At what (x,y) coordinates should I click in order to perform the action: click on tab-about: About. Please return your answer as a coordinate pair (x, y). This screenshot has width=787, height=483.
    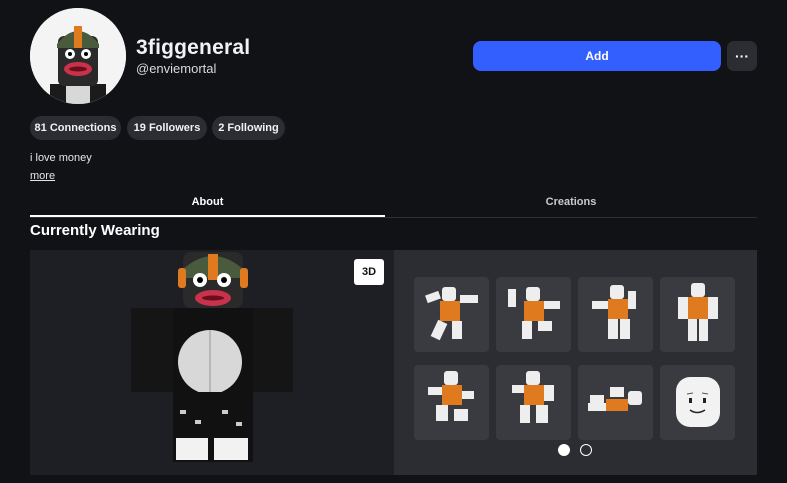
    Looking at the image, I should click on (207, 202).